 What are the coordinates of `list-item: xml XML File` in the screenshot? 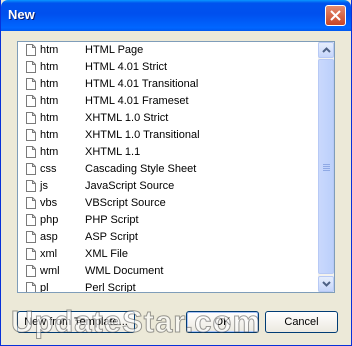 It's located at (168, 254).